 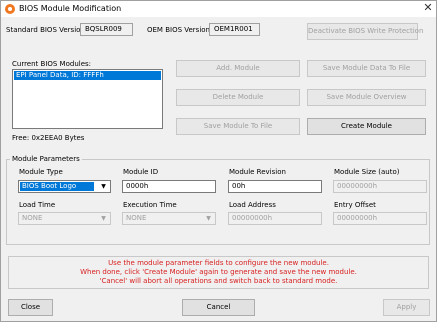 I want to click on close-icon: ✕, so click(x=428, y=8).